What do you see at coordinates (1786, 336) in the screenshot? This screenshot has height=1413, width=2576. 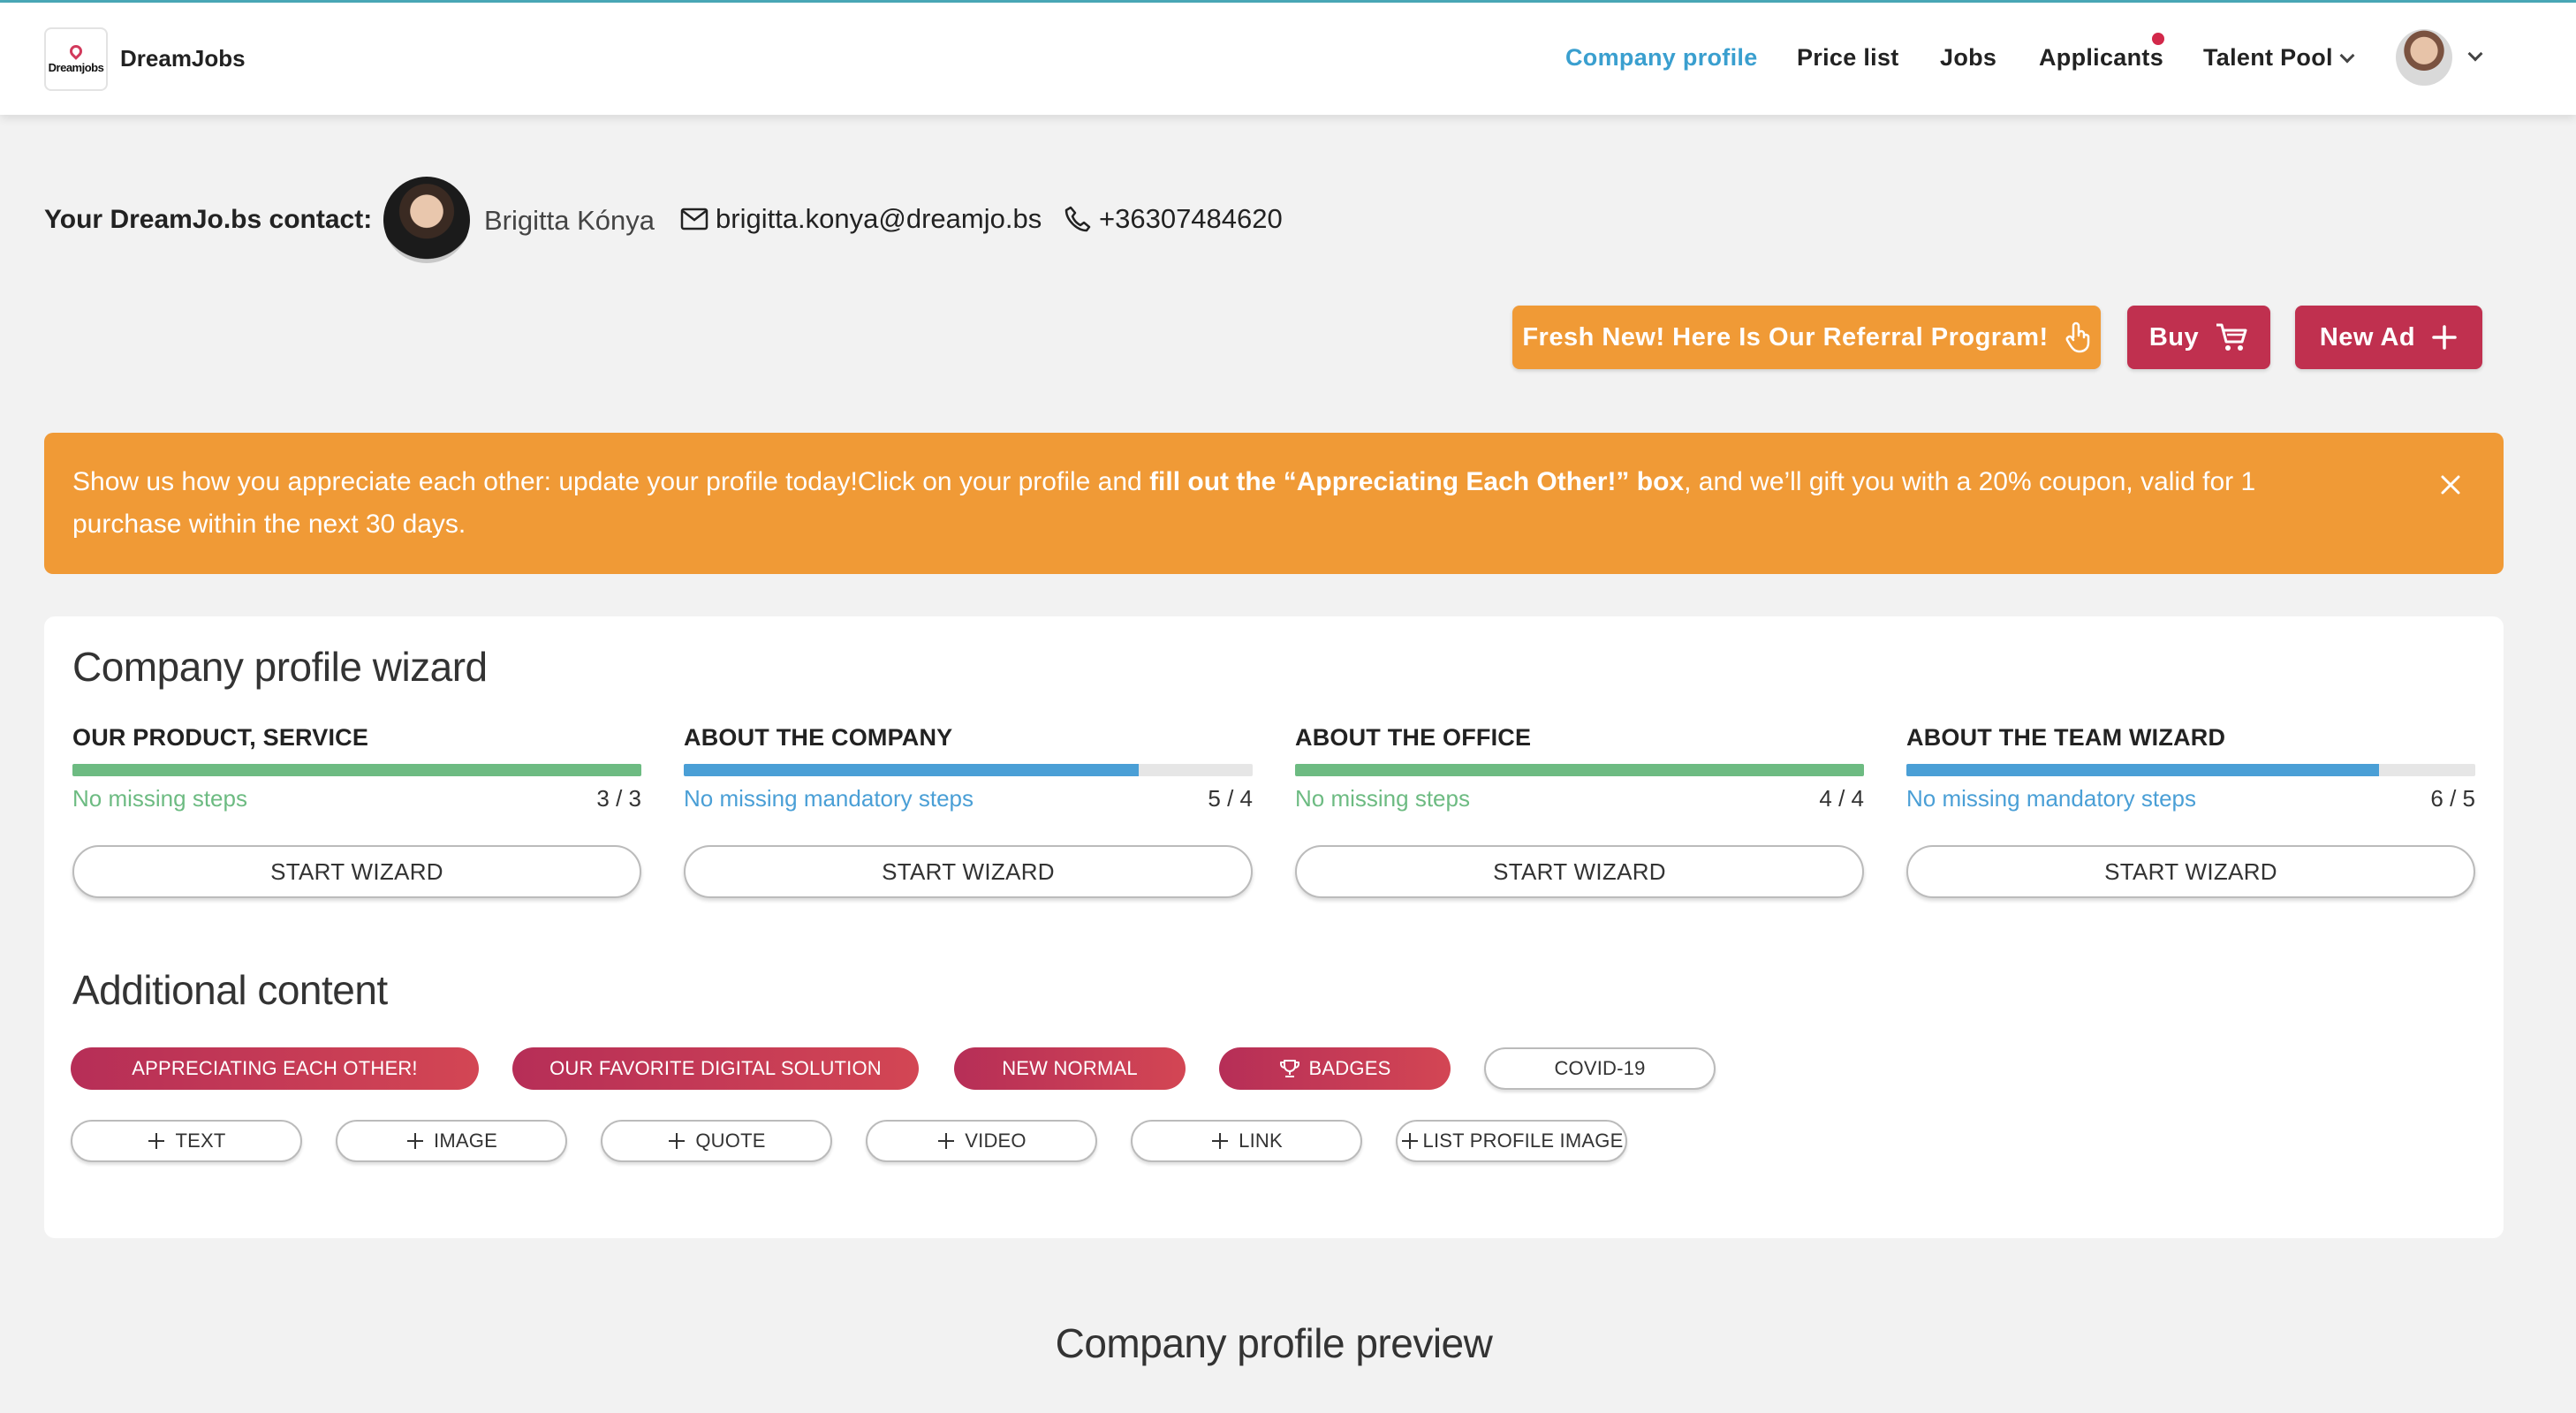 I see `referral-program-label: Fresh New! Here Is Our Referral Program!` at bounding box center [1786, 336].